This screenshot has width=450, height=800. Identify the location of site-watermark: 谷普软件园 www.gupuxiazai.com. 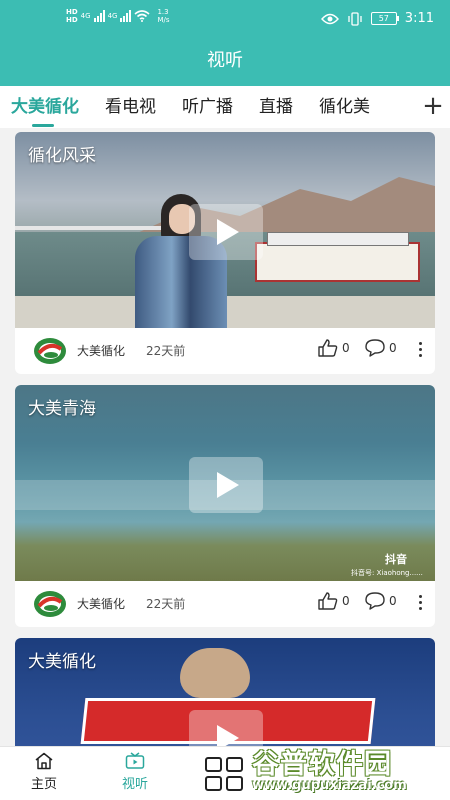
(351, 771).